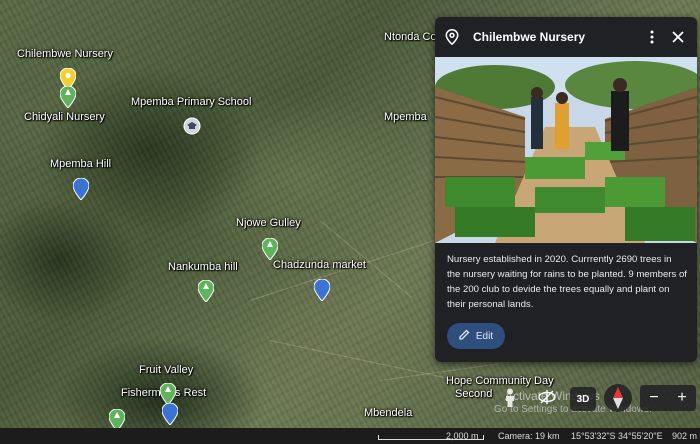 The height and width of the screenshot is (444, 700). I want to click on coordinates-readout: 15°53'32"S 34°55'20"E, so click(617, 436).